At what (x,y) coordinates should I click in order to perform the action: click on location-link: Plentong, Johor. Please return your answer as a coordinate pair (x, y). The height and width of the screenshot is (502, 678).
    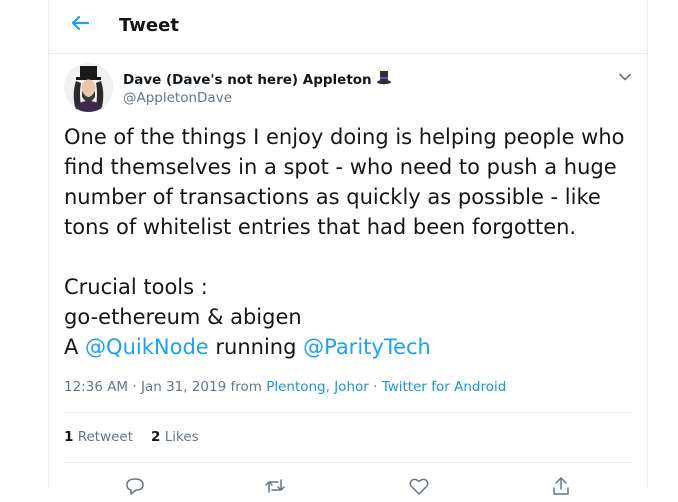
    Looking at the image, I should click on (317, 387).